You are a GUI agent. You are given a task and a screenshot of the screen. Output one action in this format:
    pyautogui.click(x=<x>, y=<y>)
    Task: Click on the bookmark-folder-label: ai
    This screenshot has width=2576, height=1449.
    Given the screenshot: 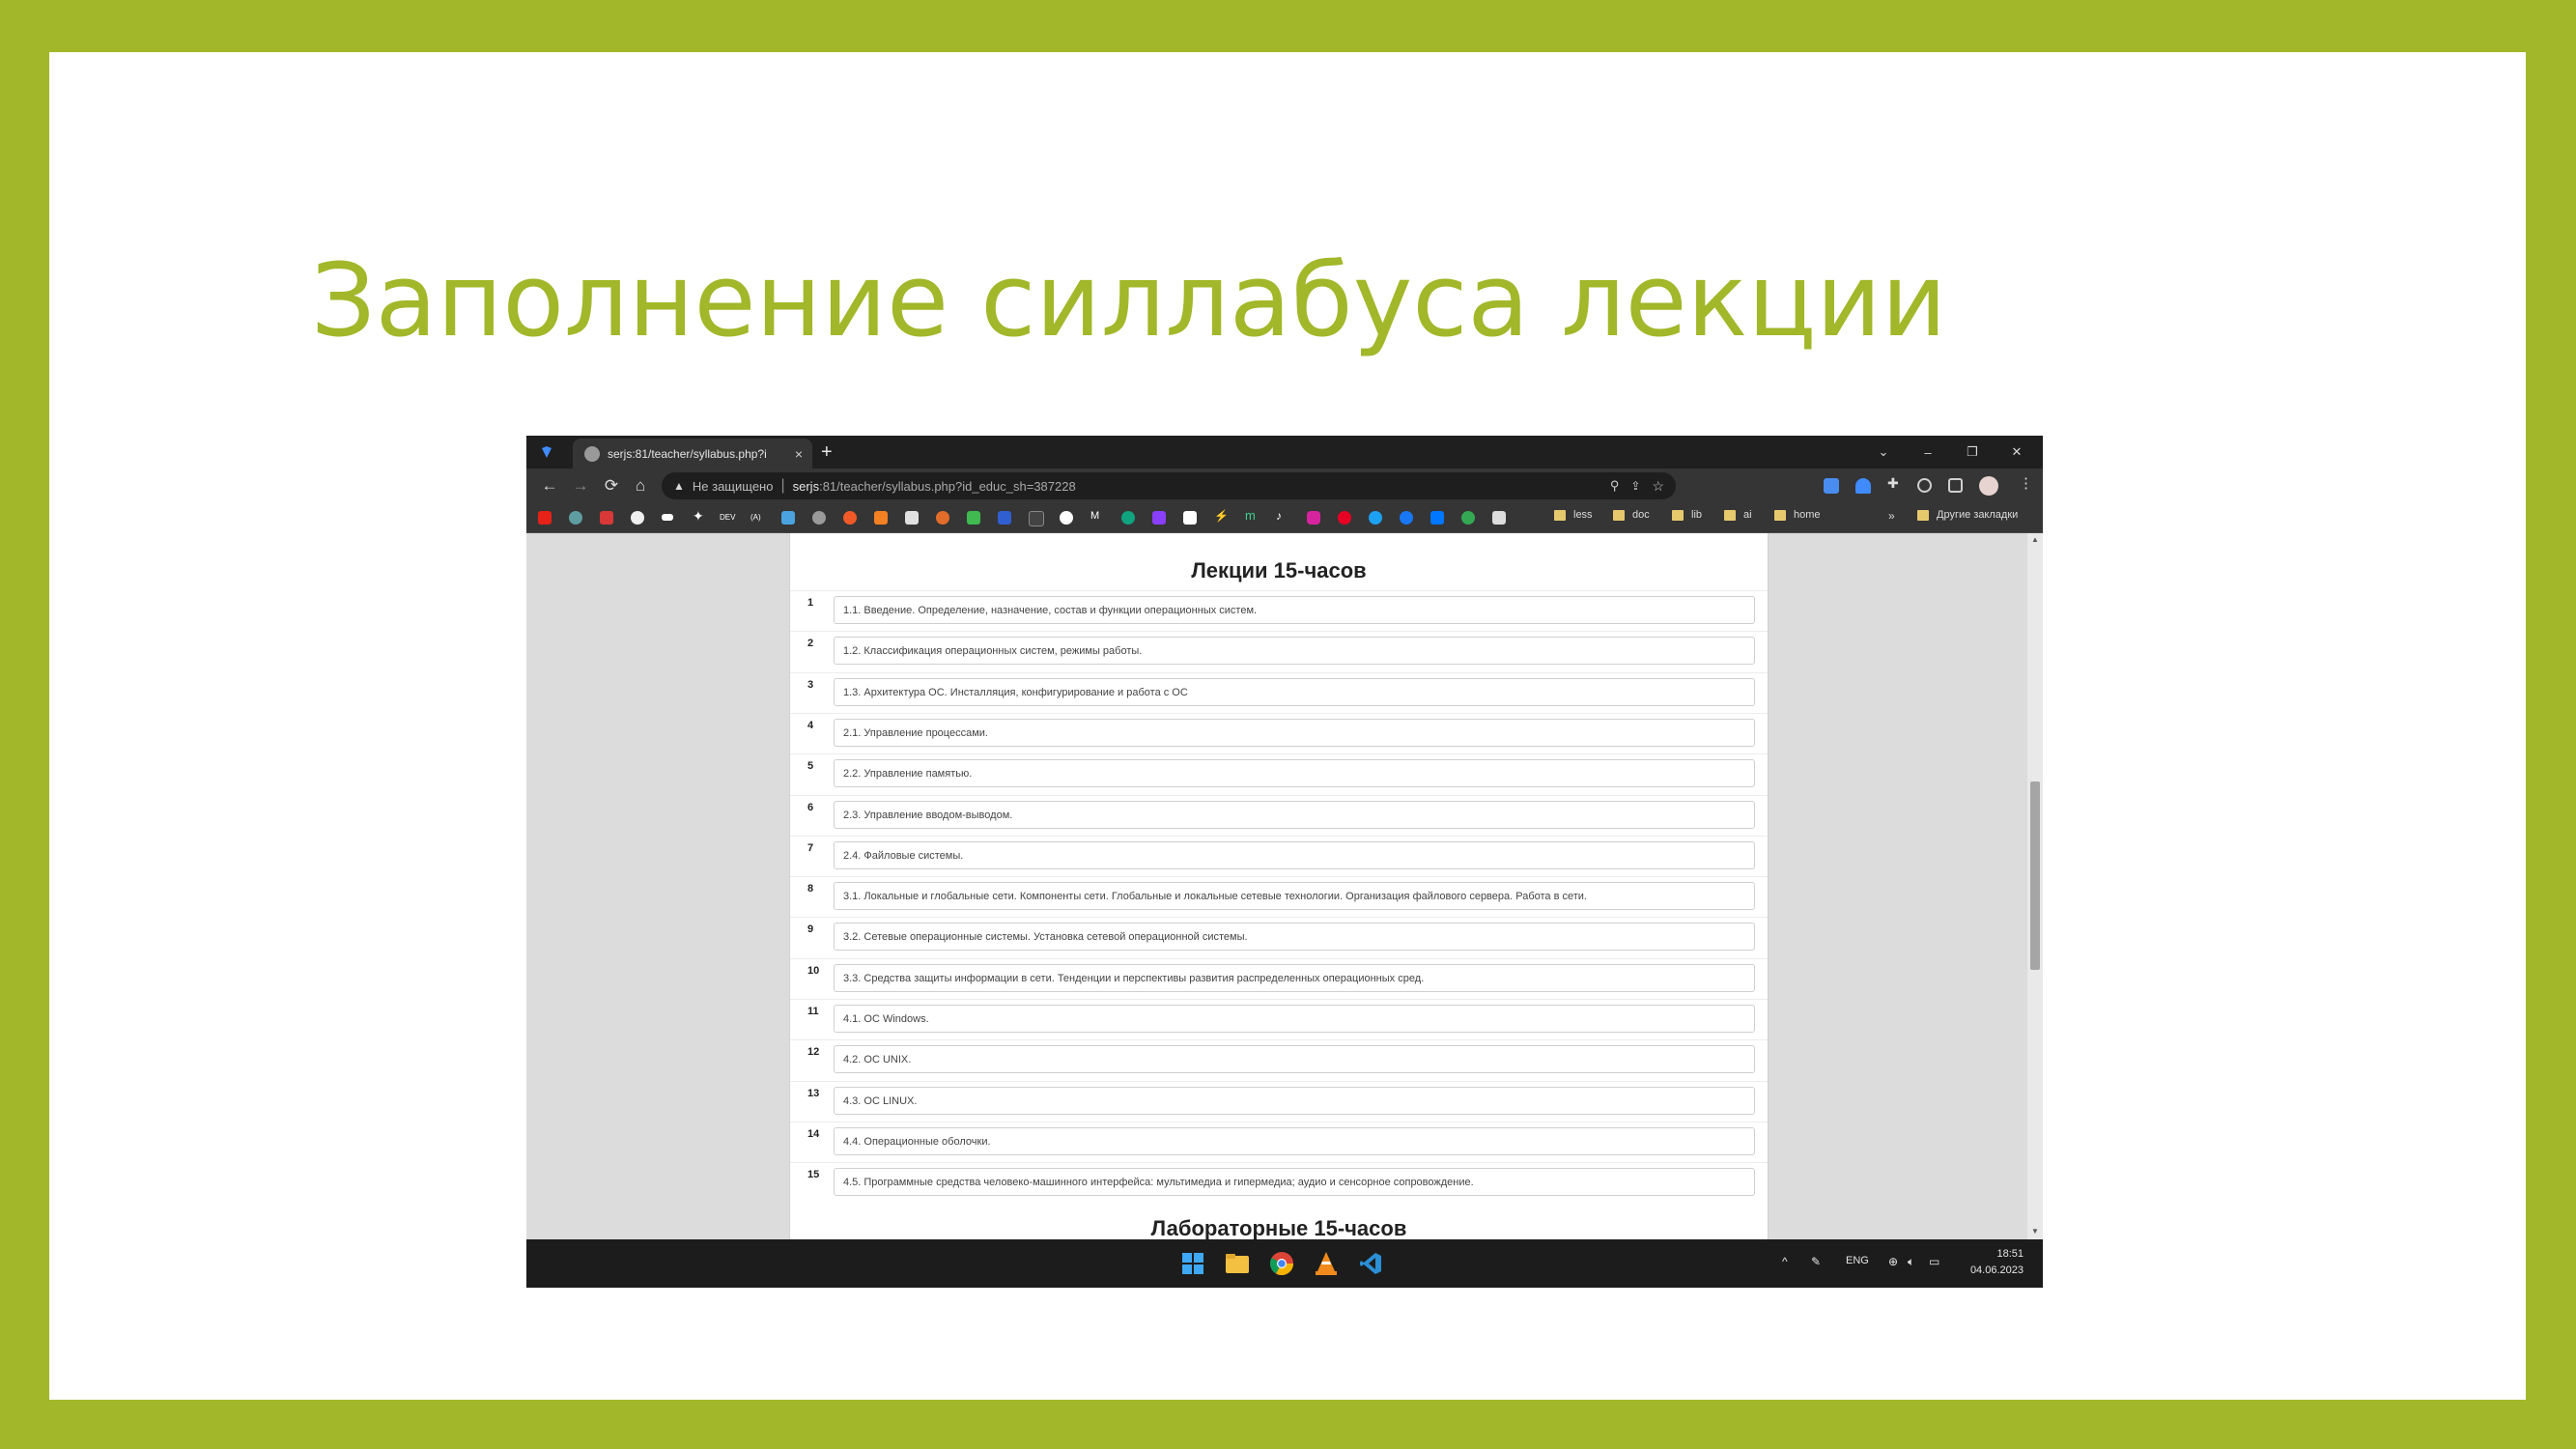 What is the action you would take?
    pyautogui.click(x=1747, y=515)
    